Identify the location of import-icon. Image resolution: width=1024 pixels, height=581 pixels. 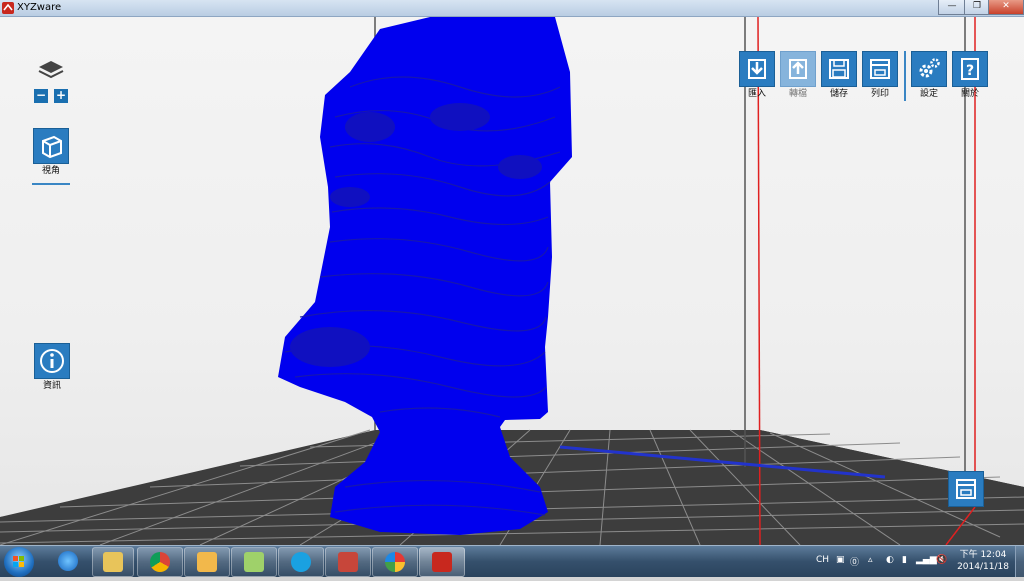
(757, 69).